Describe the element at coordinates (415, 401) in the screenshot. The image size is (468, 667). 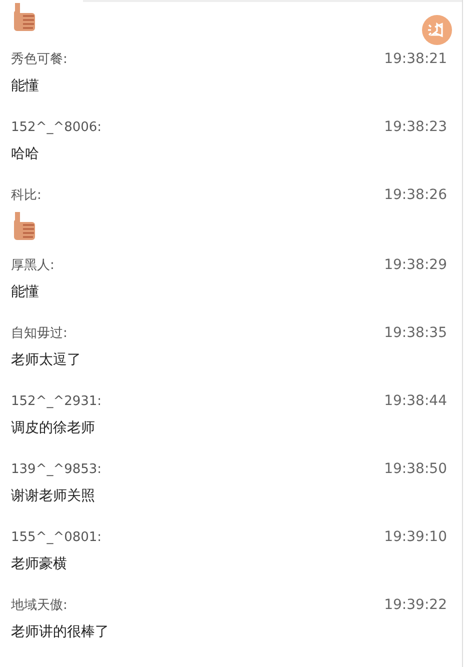
I see `message-time: 19:38:44` at that location.